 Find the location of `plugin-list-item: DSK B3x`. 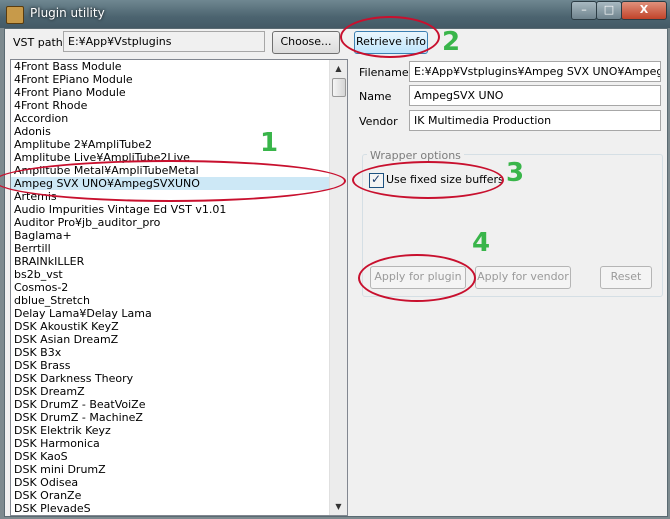

plugin-list-item: DSK B3x is located at coordinates (170, 352).